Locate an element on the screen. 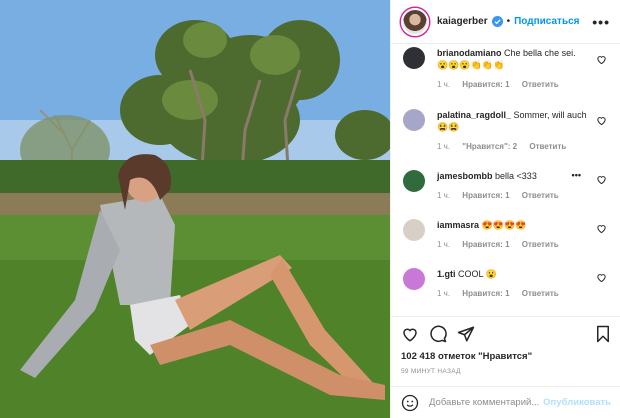  comment-text: COOL 😮 is located at coordinates (477, 274).